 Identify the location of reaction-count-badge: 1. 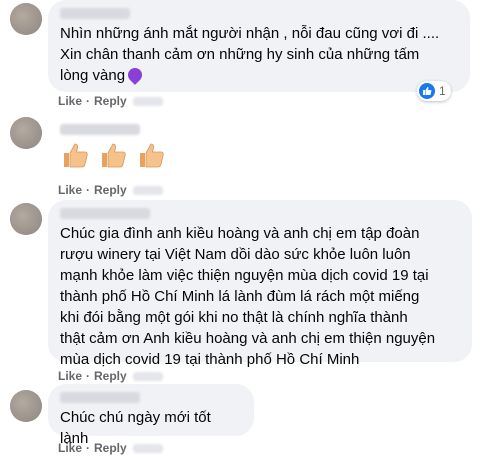
(434, 91).